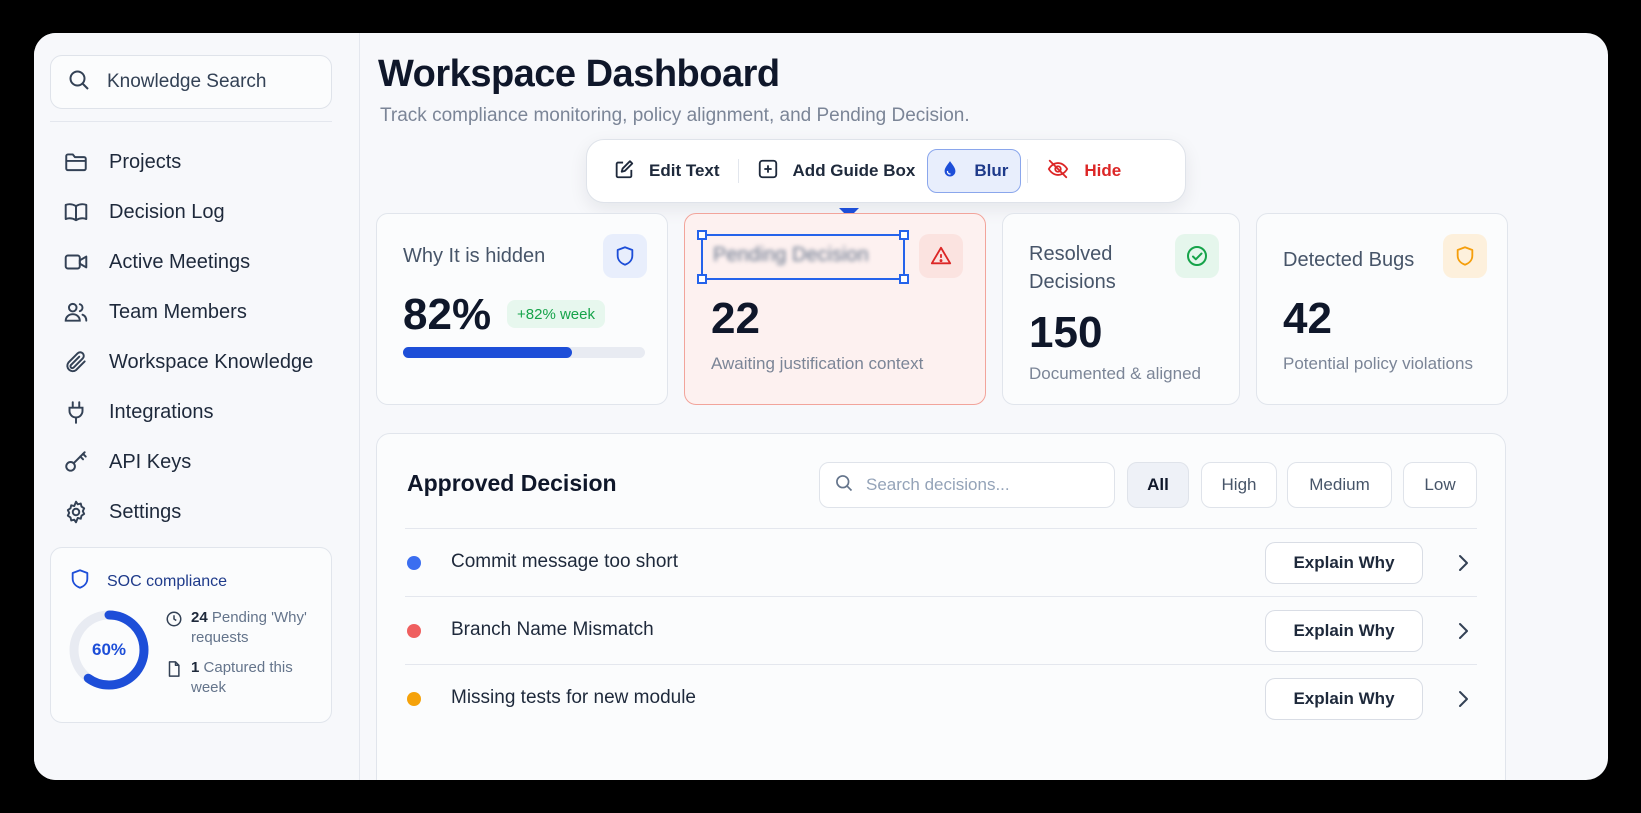 This screenshot has width=1641, height=813. What do you see at coordinates (180, 261) in the screenshot?
I see `sidebar-item-label: Active Meetings` at bounding box center [180, 261].